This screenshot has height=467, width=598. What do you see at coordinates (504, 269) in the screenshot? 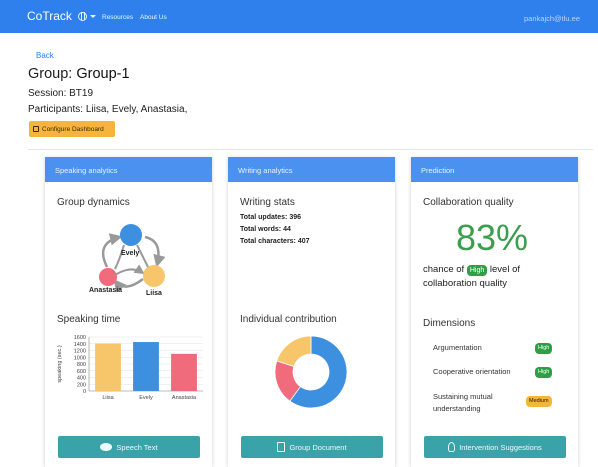
I see `chance-post: level of` at bounding box center [504, 269].